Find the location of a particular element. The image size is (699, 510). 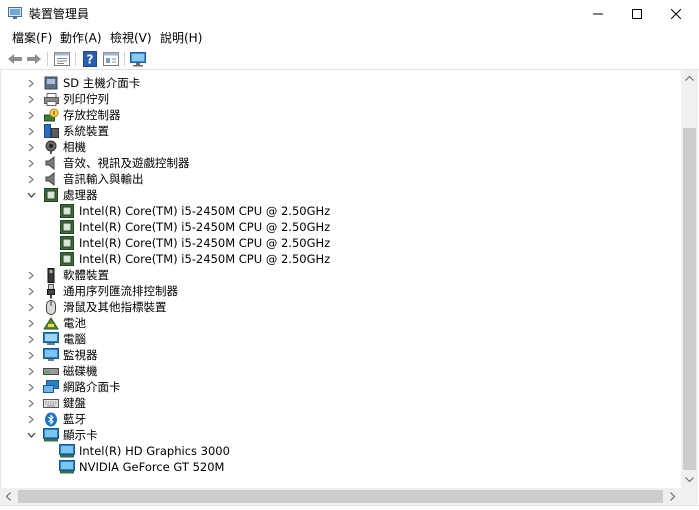

tree-item-processor: 處理器 is located at coordinates (61, 195).